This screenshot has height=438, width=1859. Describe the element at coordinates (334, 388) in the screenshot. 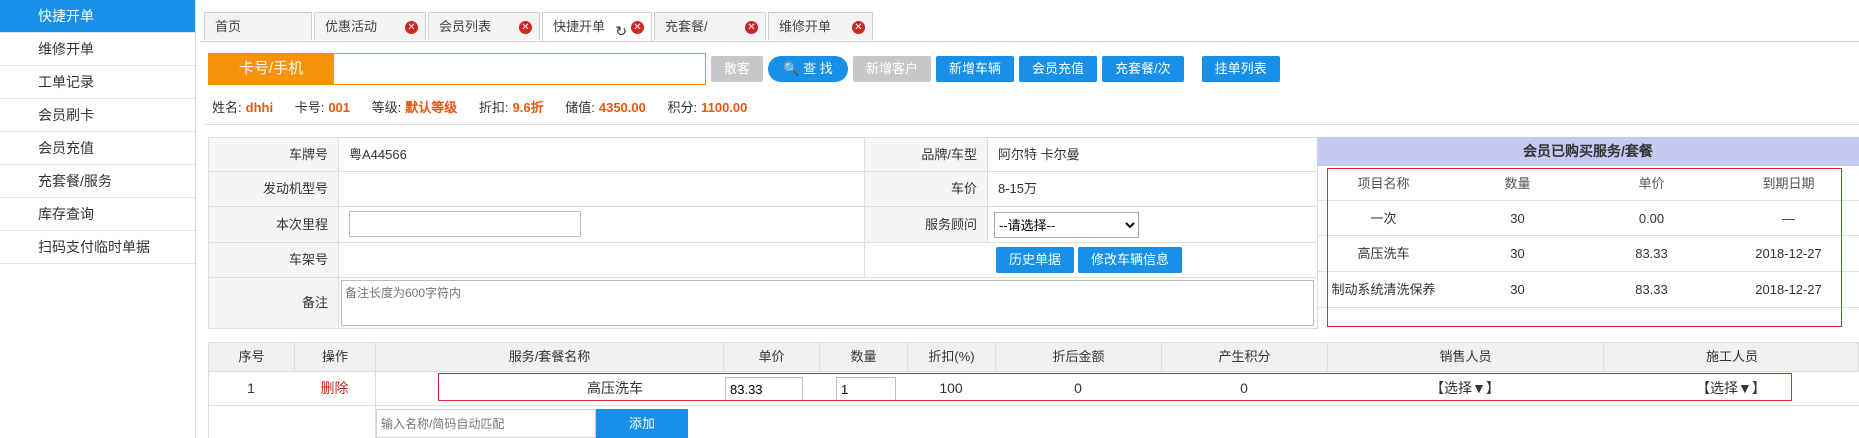

I see `delete-link: 删除` at that location.